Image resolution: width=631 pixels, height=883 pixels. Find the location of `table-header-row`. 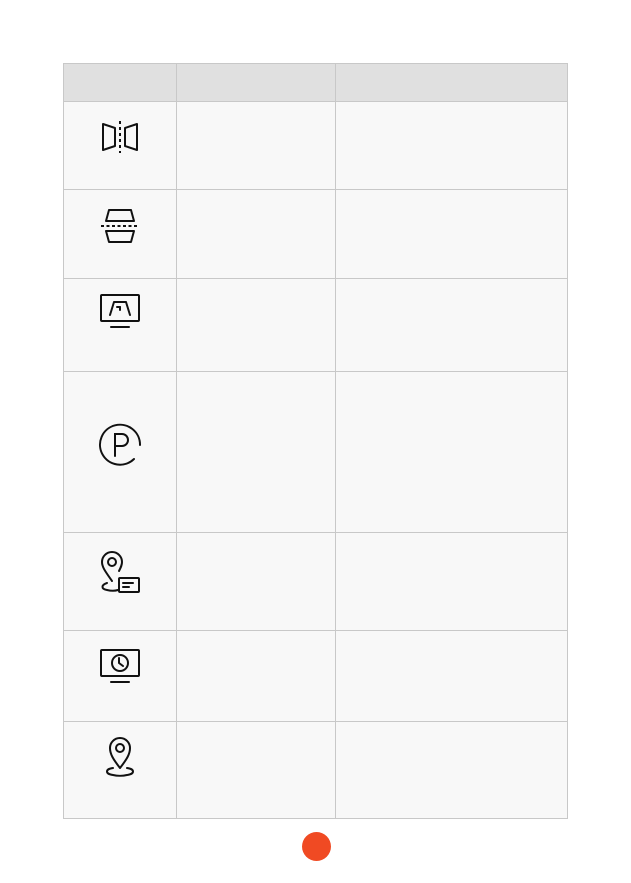

table-header-row is located at coordinates (315, 82).